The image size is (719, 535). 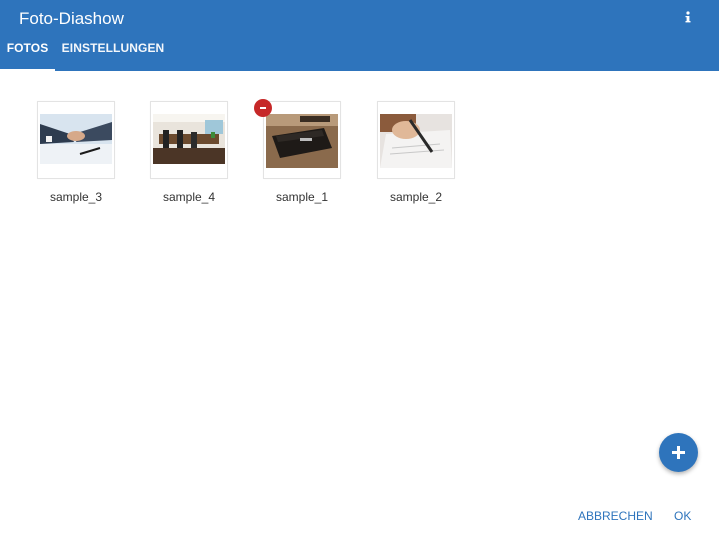 I want to click on active-tab-indicator, so click(x=27, y=70).